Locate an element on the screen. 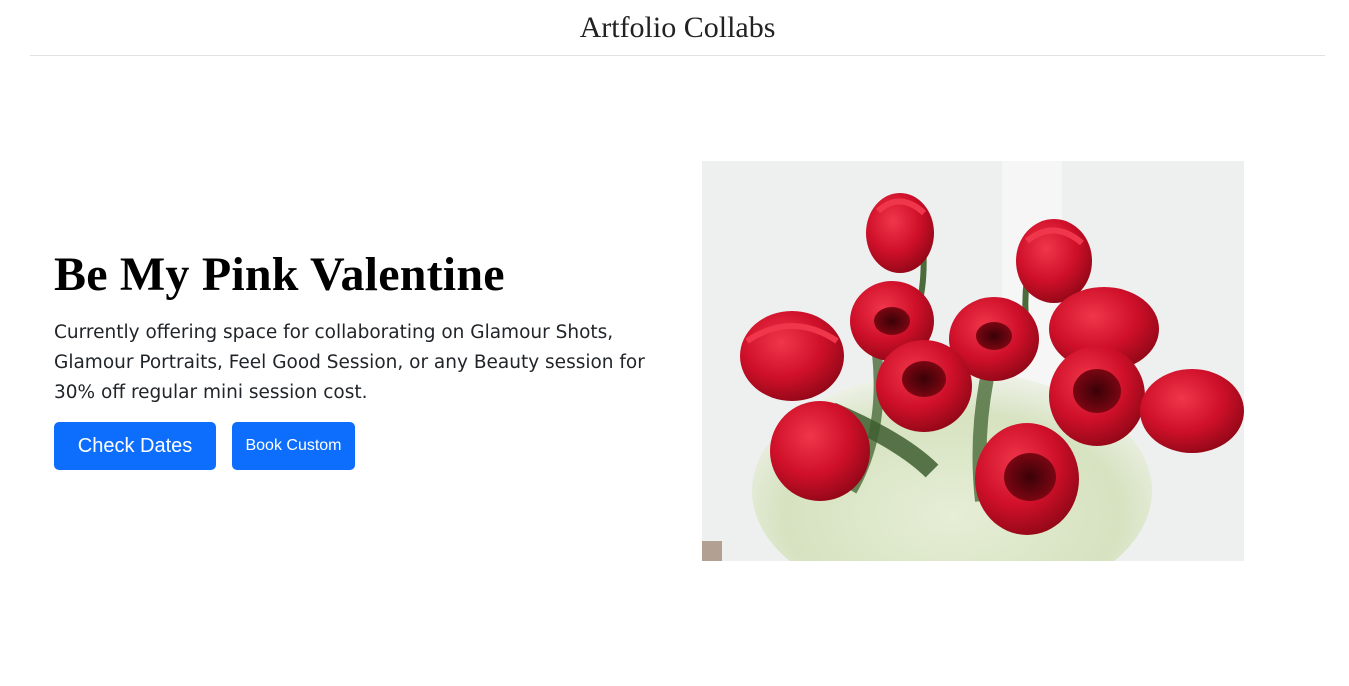  site-title: Artfolio Collabs is located at coordinates (677, 28).